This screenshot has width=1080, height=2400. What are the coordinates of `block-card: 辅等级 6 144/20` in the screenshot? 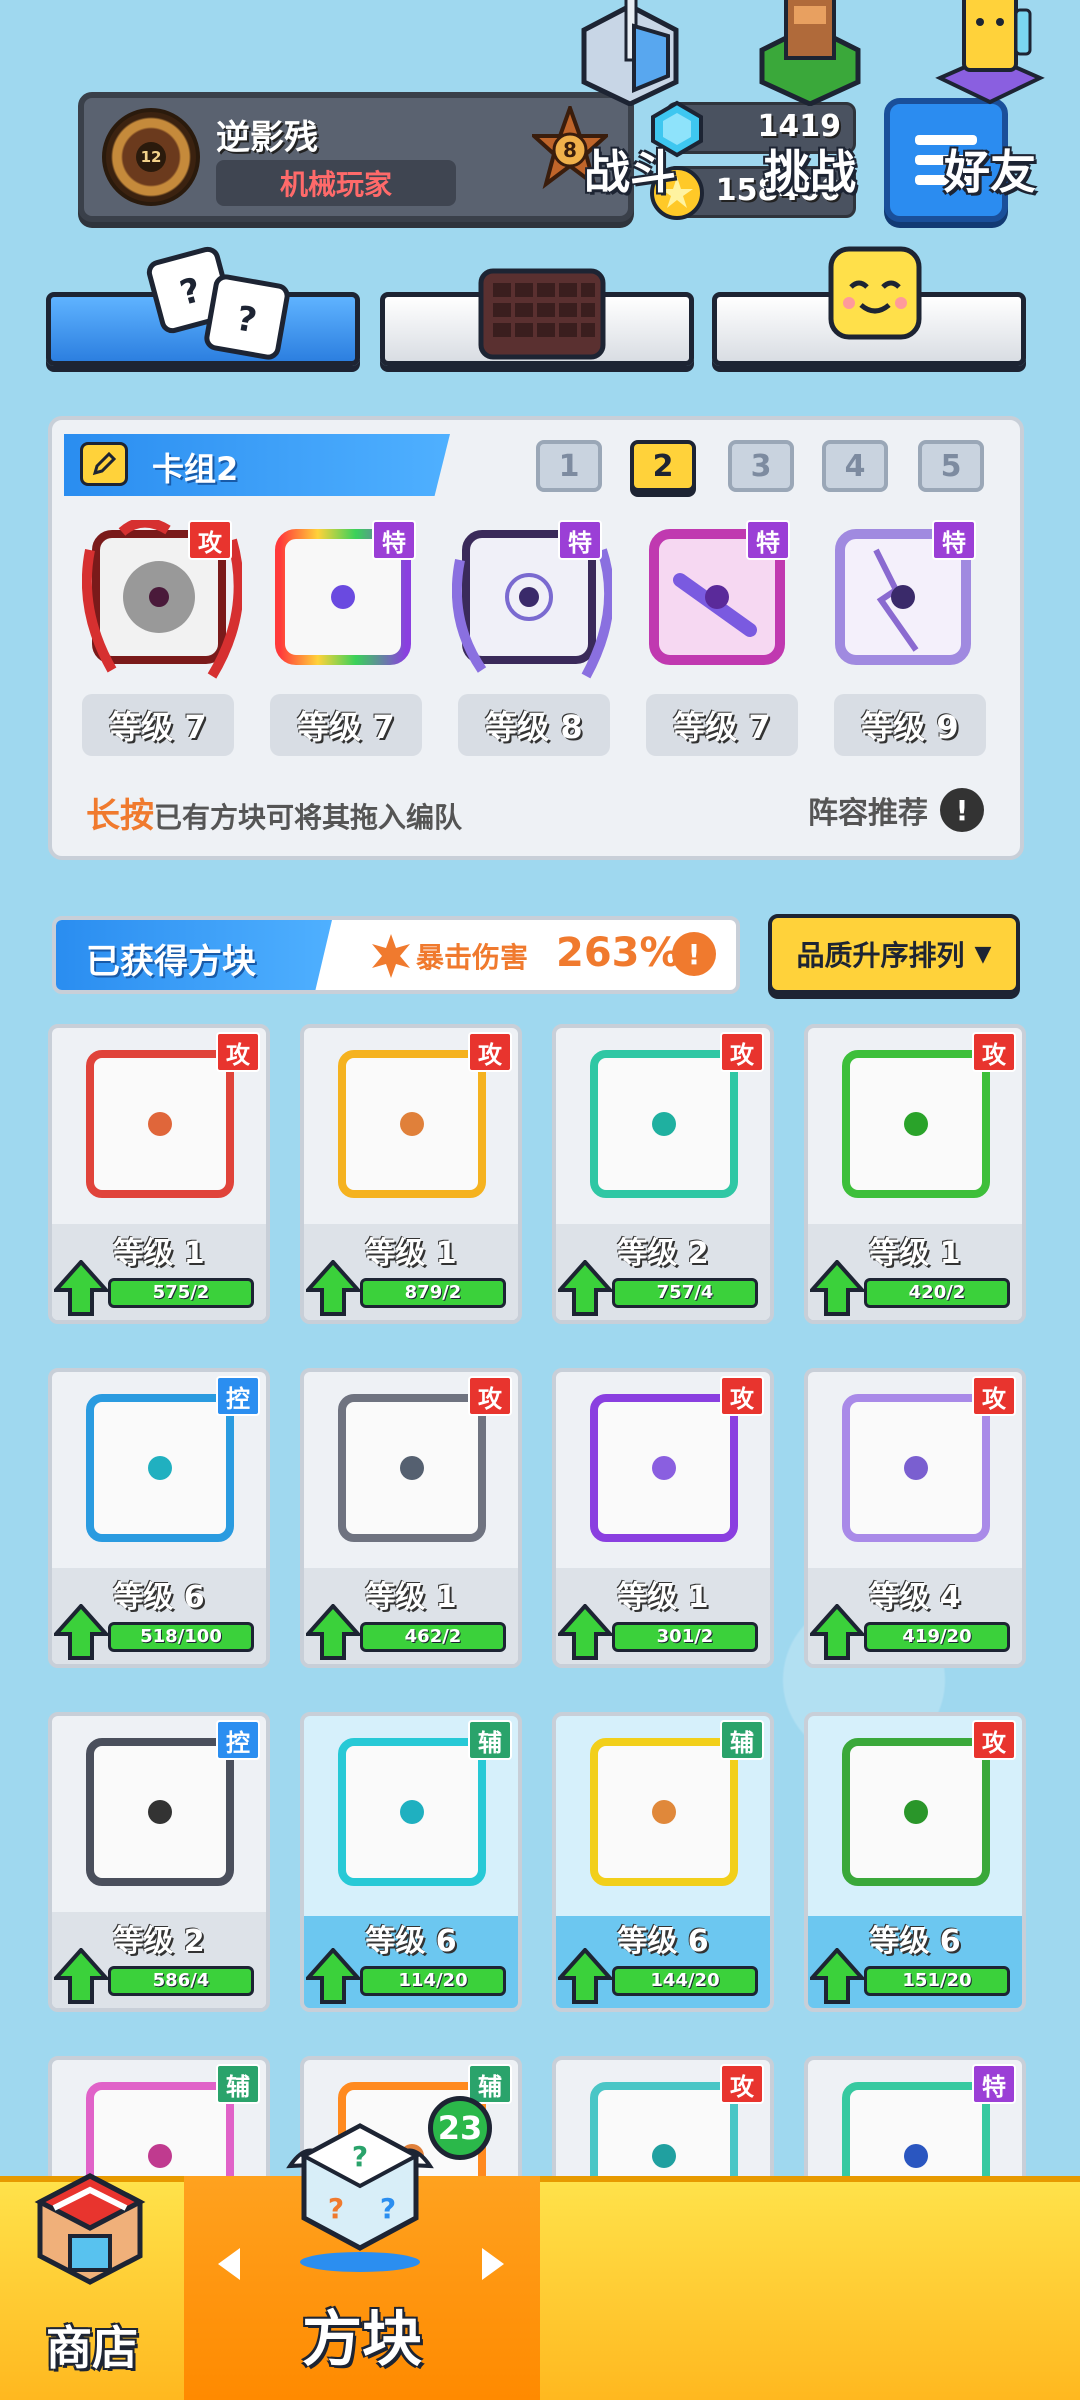 It's located at (663, 1862).